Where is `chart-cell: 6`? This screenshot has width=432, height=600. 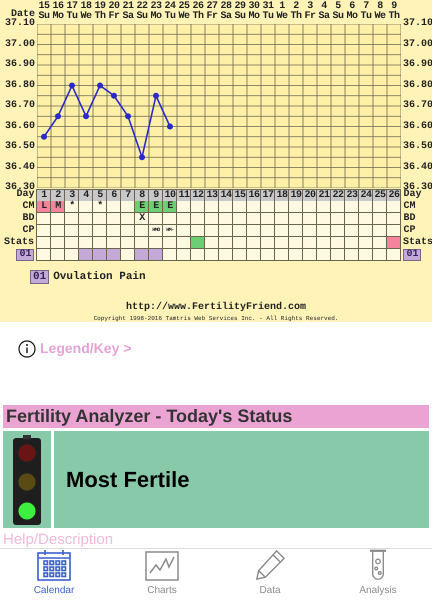 chart-cell: 6 is located at coordinates (114, 196).